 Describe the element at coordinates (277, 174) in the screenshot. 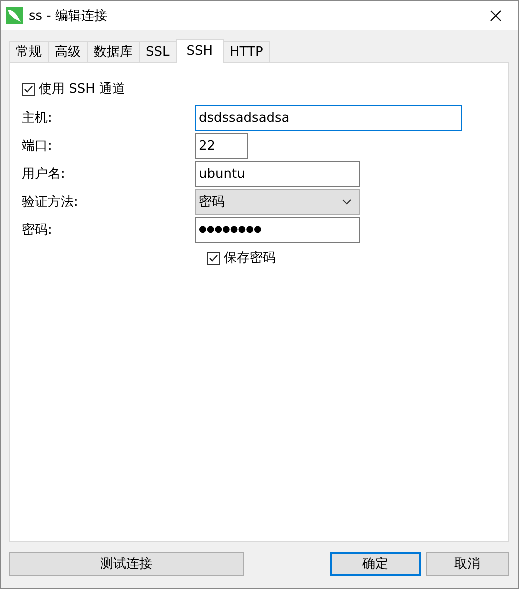

I see `input-field: ubuntu` at that location.